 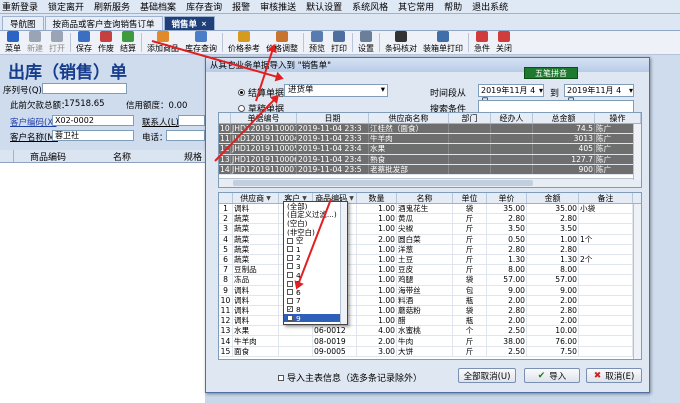 I want to click on radio-settled-dot, so click(x=241, y=92).